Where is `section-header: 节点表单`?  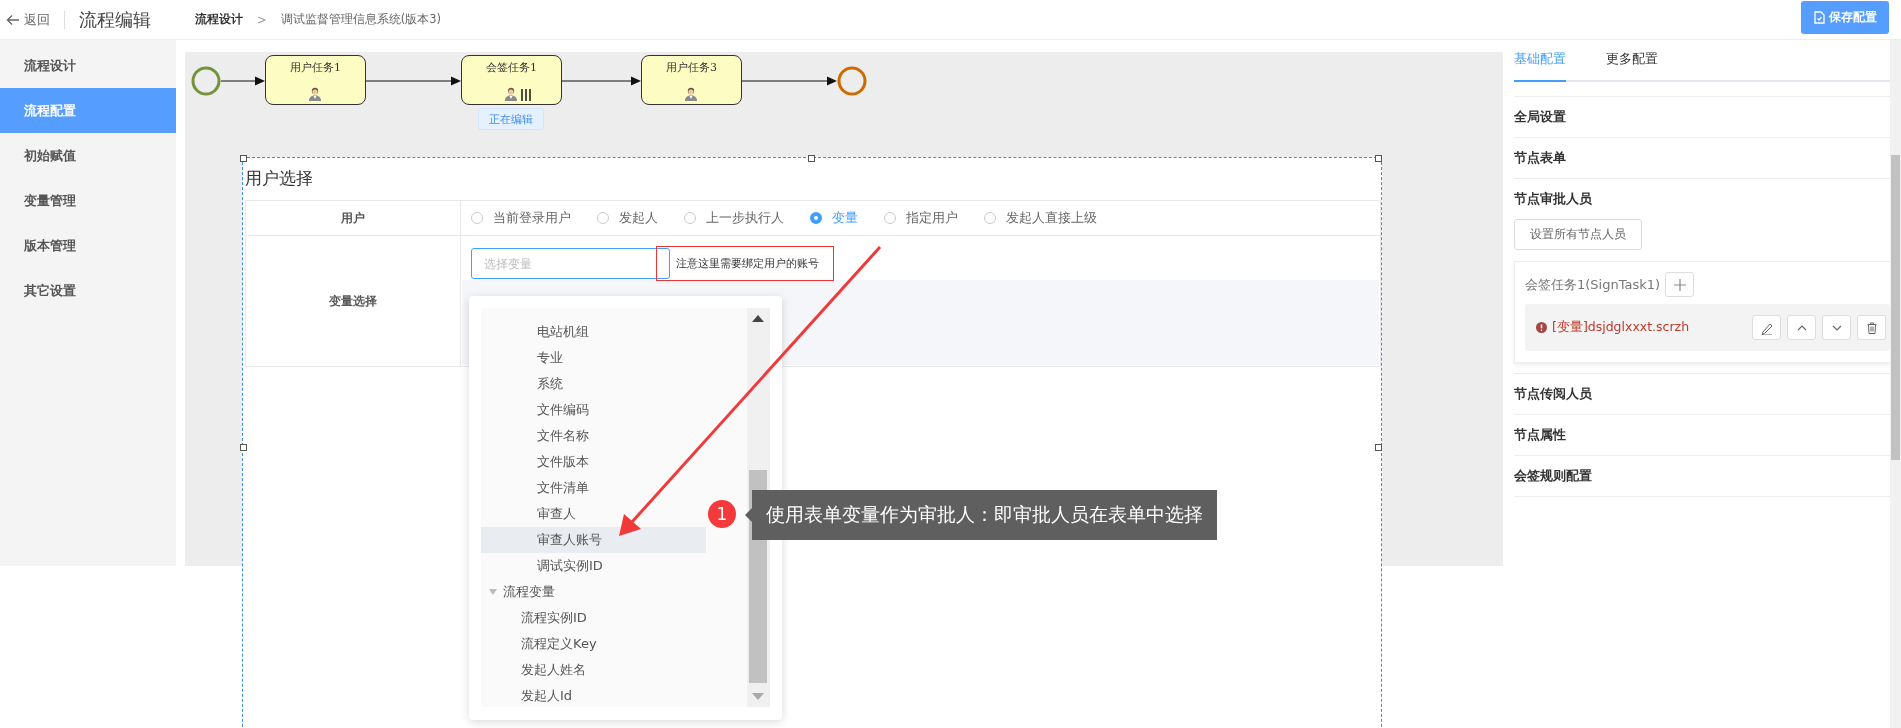
section-header: 节点表单 is located at coordinates (1702, 158).